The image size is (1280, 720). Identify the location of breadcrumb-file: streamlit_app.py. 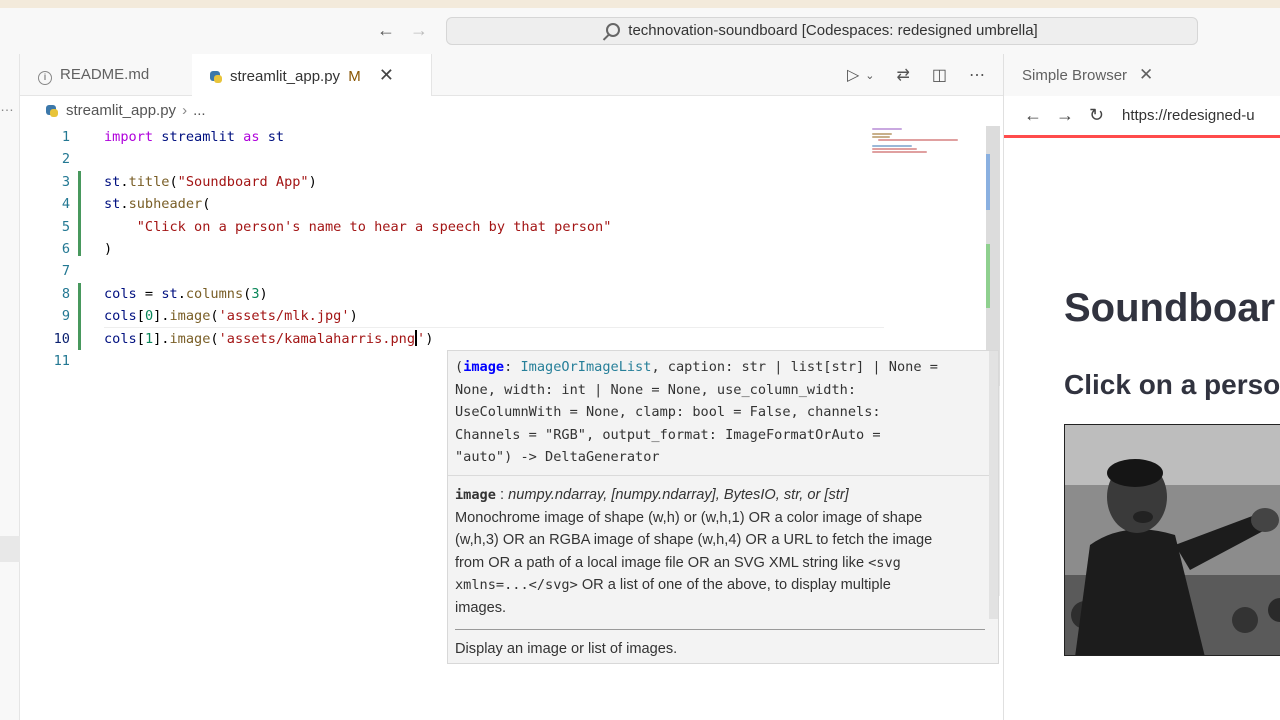
(121, 110).